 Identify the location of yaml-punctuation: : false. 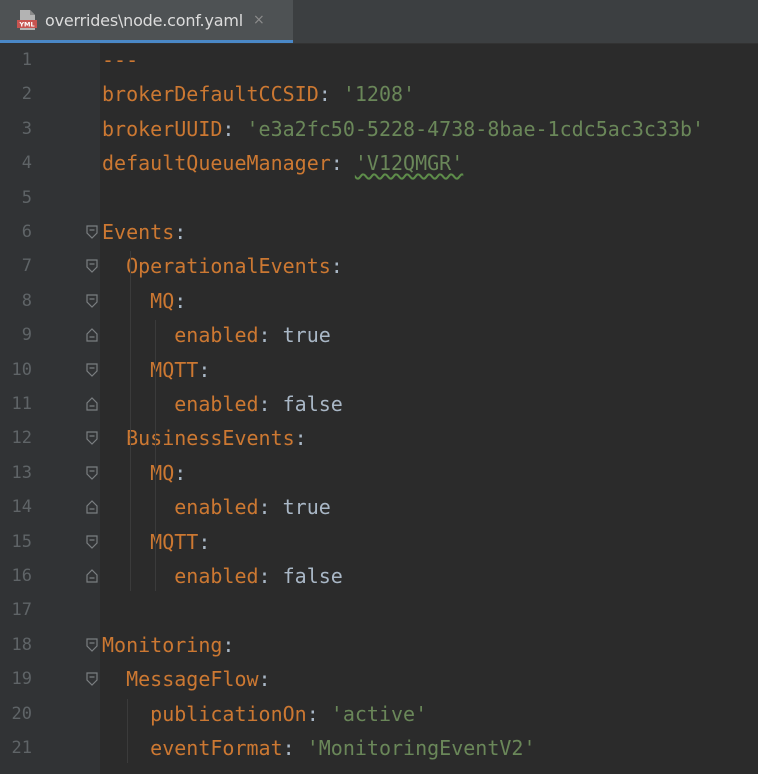
(300, 576).